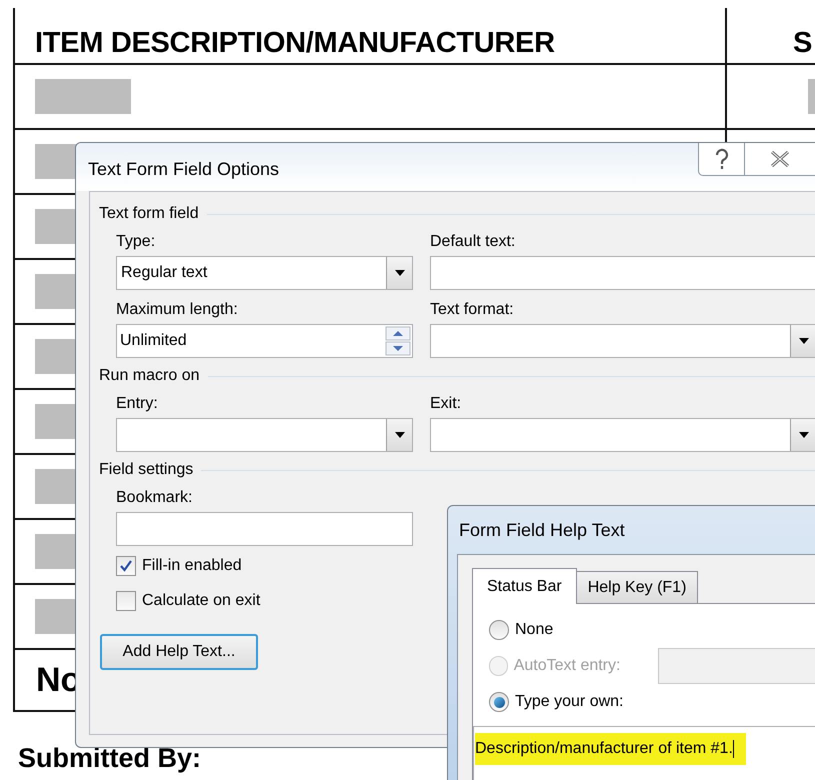 The image size is (815, 780). Describe the element at coordinates (473, 242) in the screenshot. I see `field-label: Default text:` at that location.